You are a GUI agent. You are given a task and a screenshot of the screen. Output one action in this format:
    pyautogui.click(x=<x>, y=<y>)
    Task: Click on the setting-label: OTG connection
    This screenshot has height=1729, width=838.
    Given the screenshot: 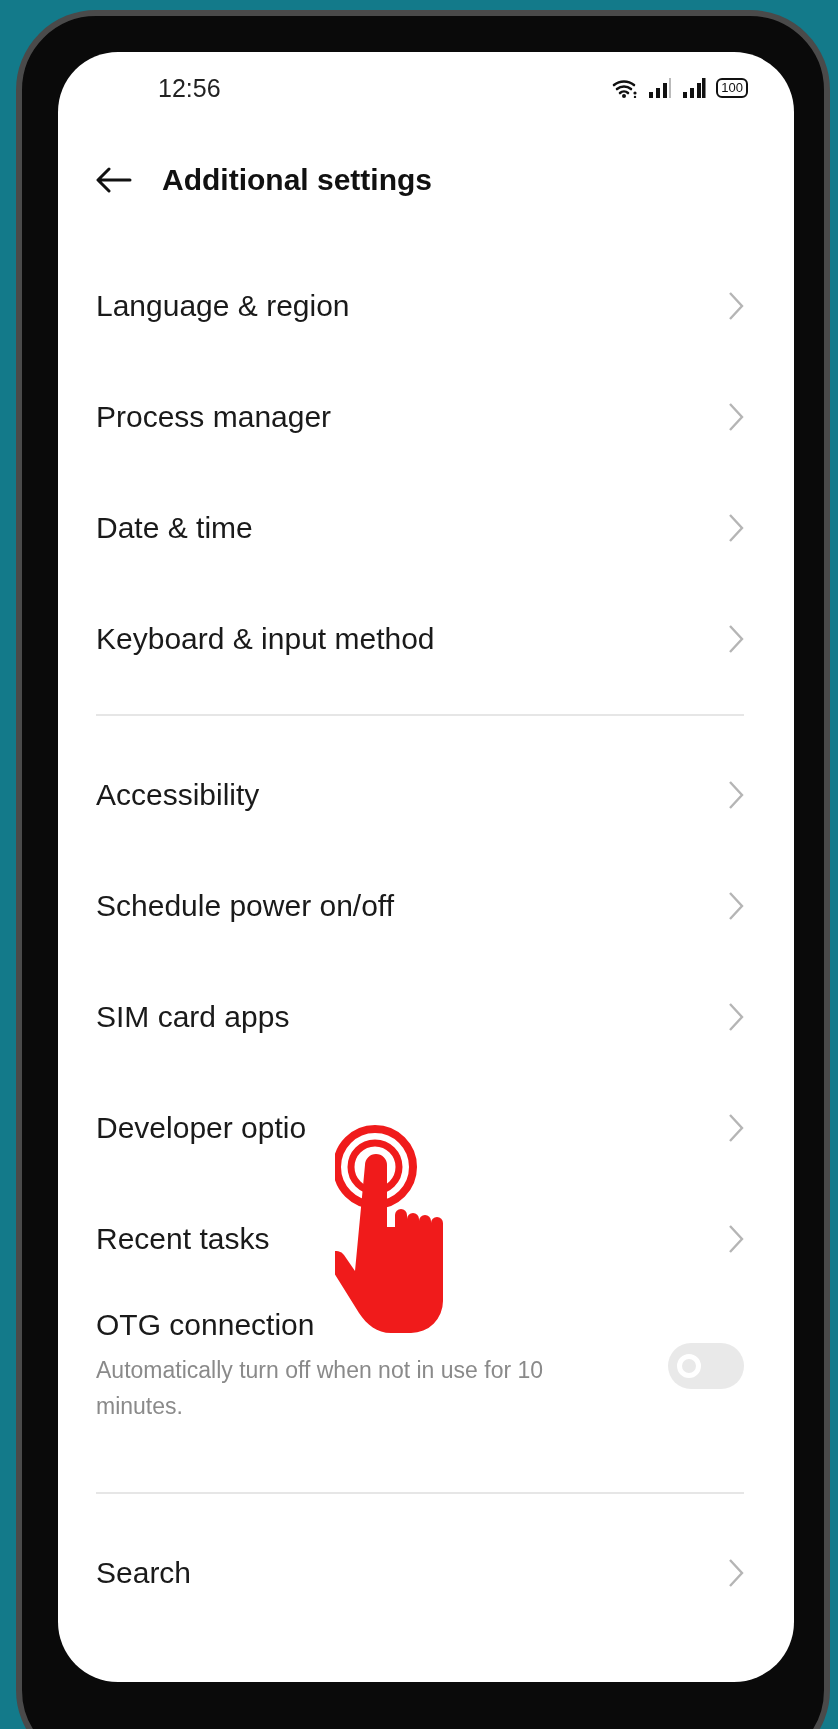 What is the action you would take?
    pyautogui.click(x=206, y=1325)
    